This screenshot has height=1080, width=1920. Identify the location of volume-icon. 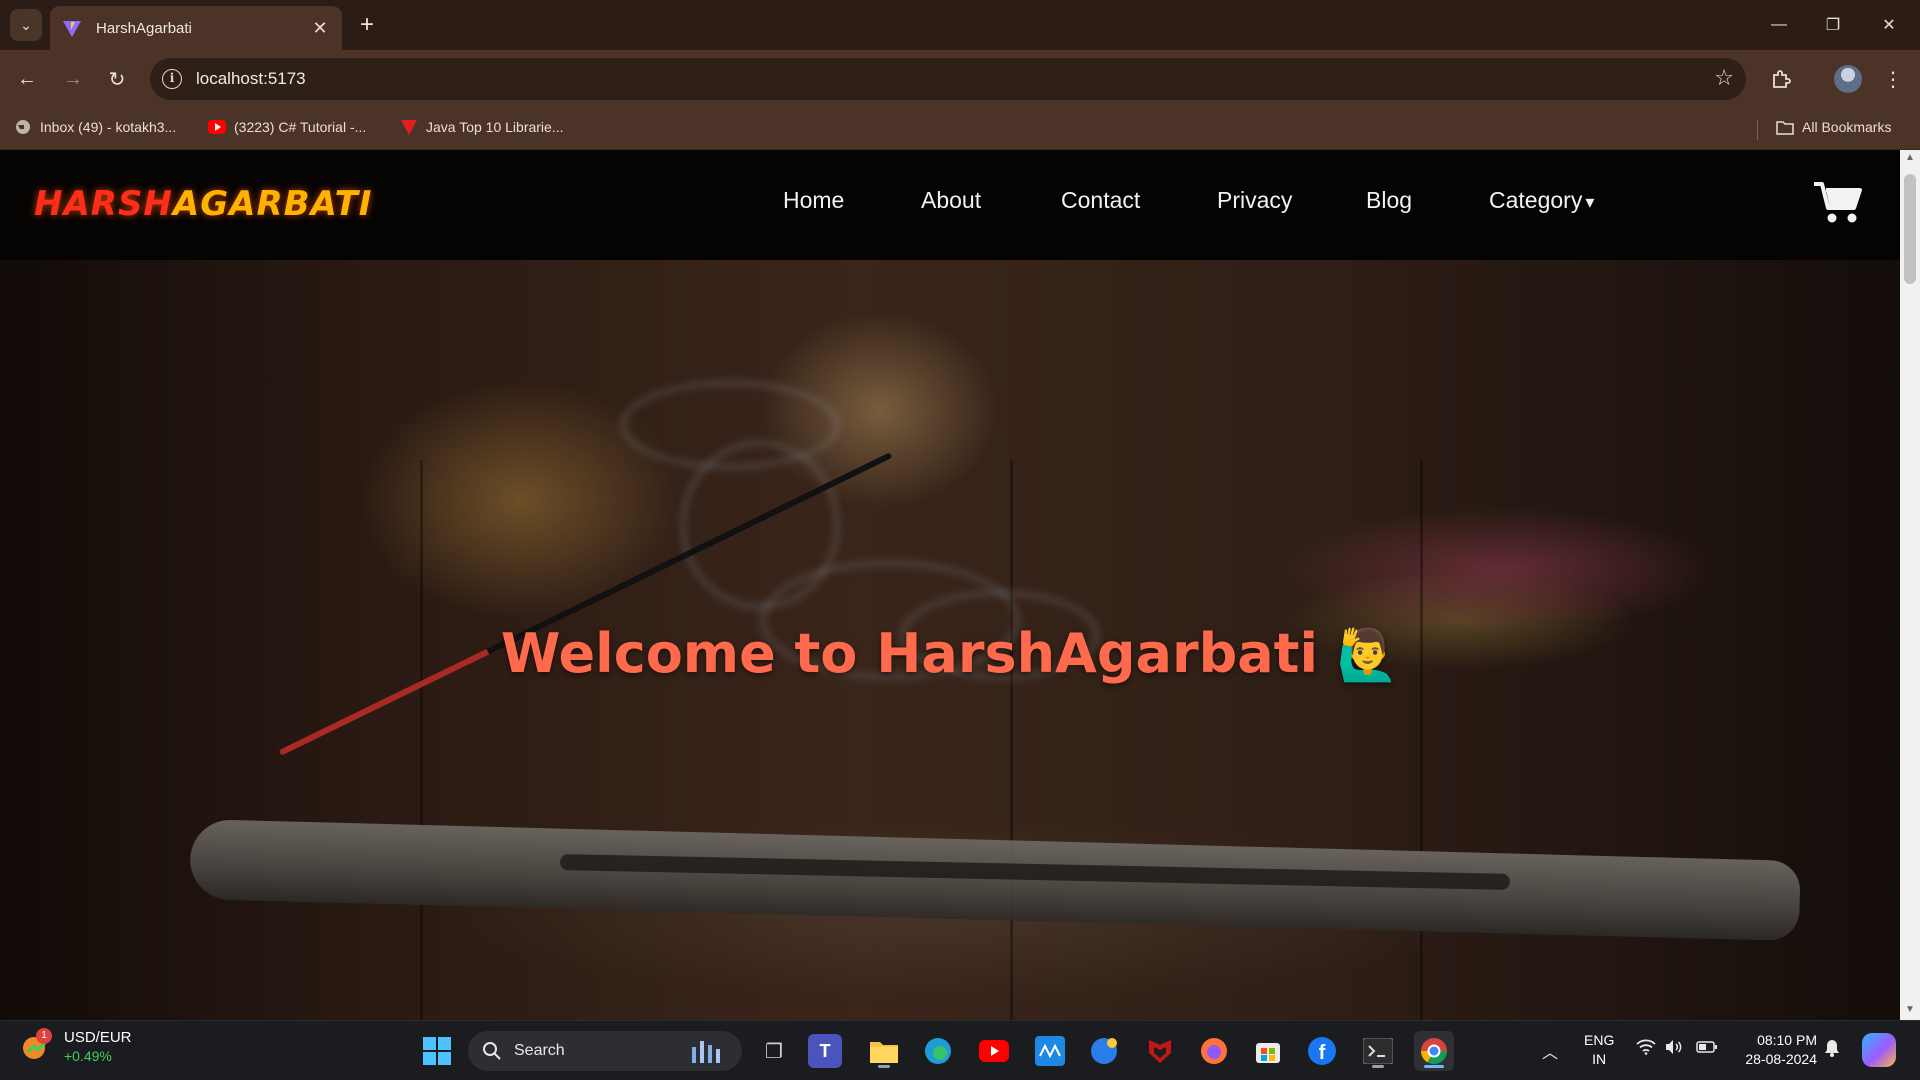
(1674, 1049).